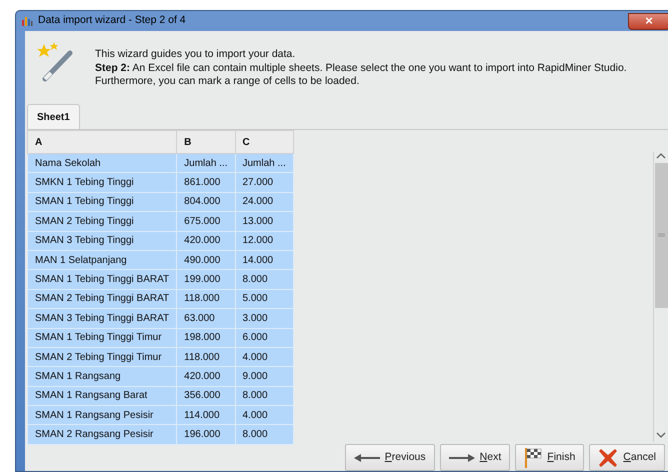 The width and height of the screenshot is (668, 472). What do you see at coordinates (205, 260) in the screenshot?
I see `table-cell: 490.000` at bounding box center [205, 260].